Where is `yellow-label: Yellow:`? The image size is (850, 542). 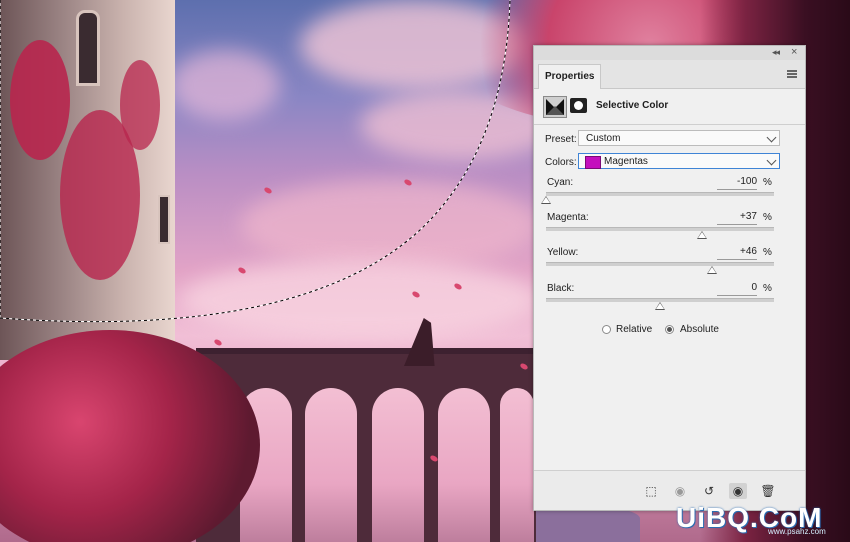 yellow-label: Yellow: is located at coordinates (563, 252).